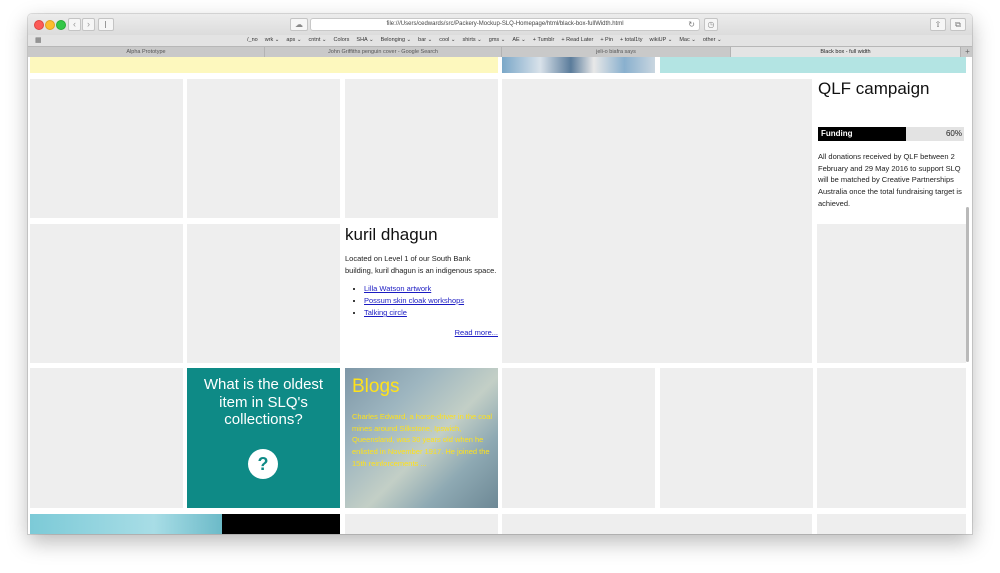 This screenshot has width=1000, height=573. I want to click on bookmark-item: /_no, so click(252, 40).